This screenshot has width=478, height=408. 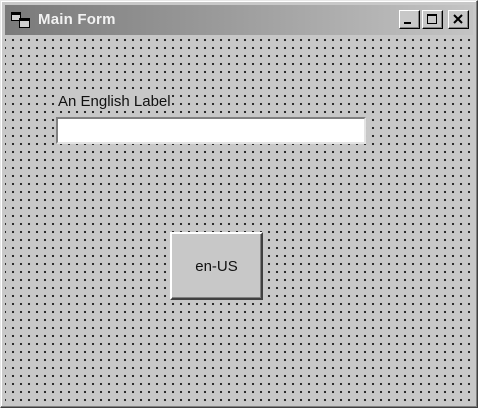 I want to click on maximize-button, so click(x=432, y=19).